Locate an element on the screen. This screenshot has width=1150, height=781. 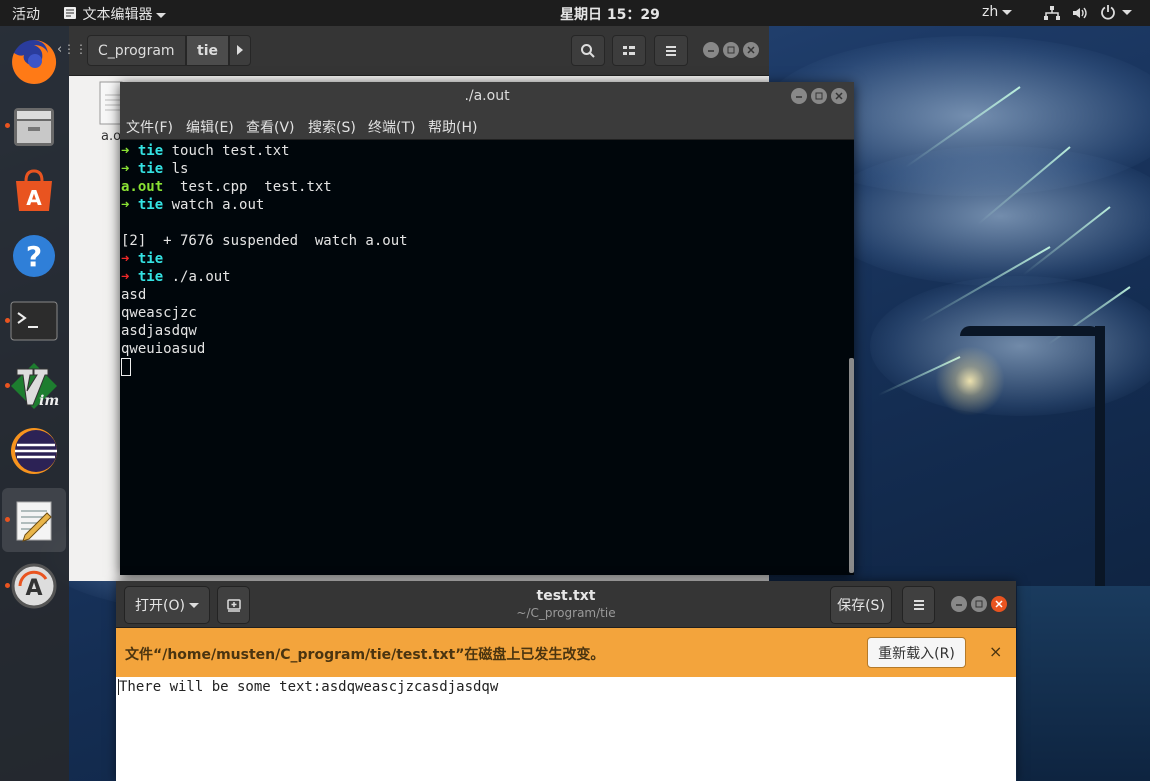
dock-eclipse is located at coordinates (34, 451).